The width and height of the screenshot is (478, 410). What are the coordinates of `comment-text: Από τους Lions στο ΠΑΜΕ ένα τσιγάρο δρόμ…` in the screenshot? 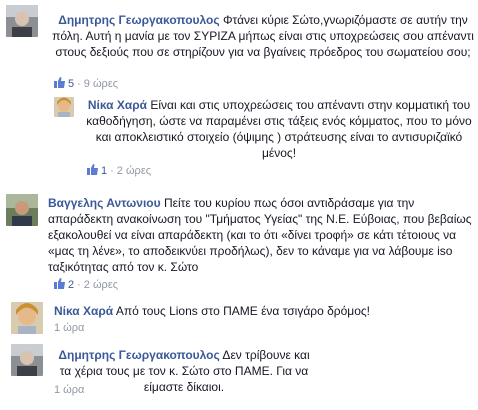 It's located at (243, 311).